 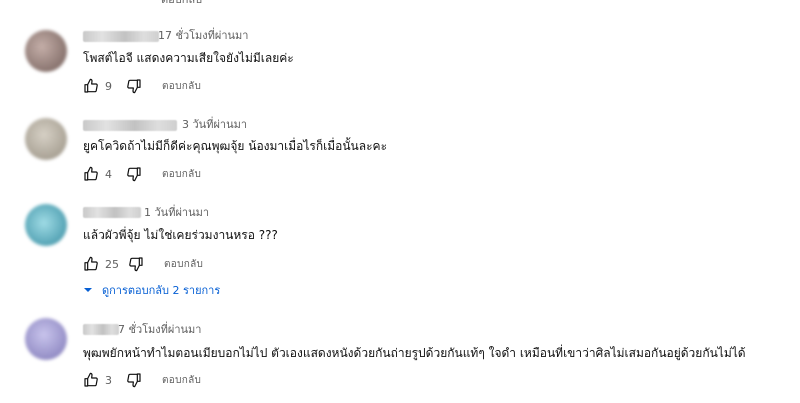 I want to click on like-count: 3, so click(x=108, y=380).